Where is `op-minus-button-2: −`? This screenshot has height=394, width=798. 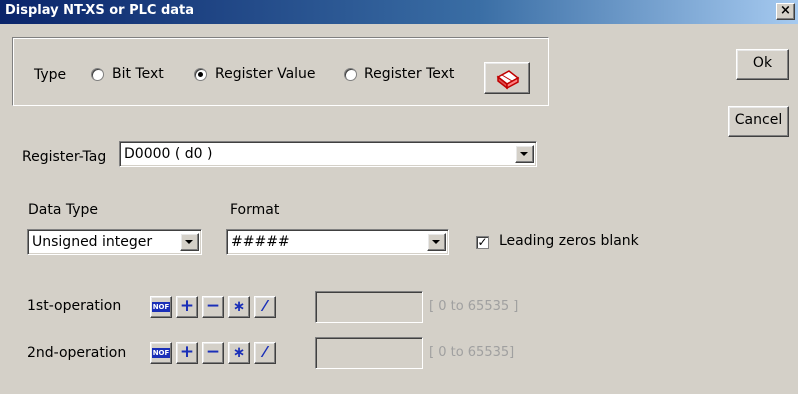 op-minus-button-2: − is located at coordinates (213, 353).